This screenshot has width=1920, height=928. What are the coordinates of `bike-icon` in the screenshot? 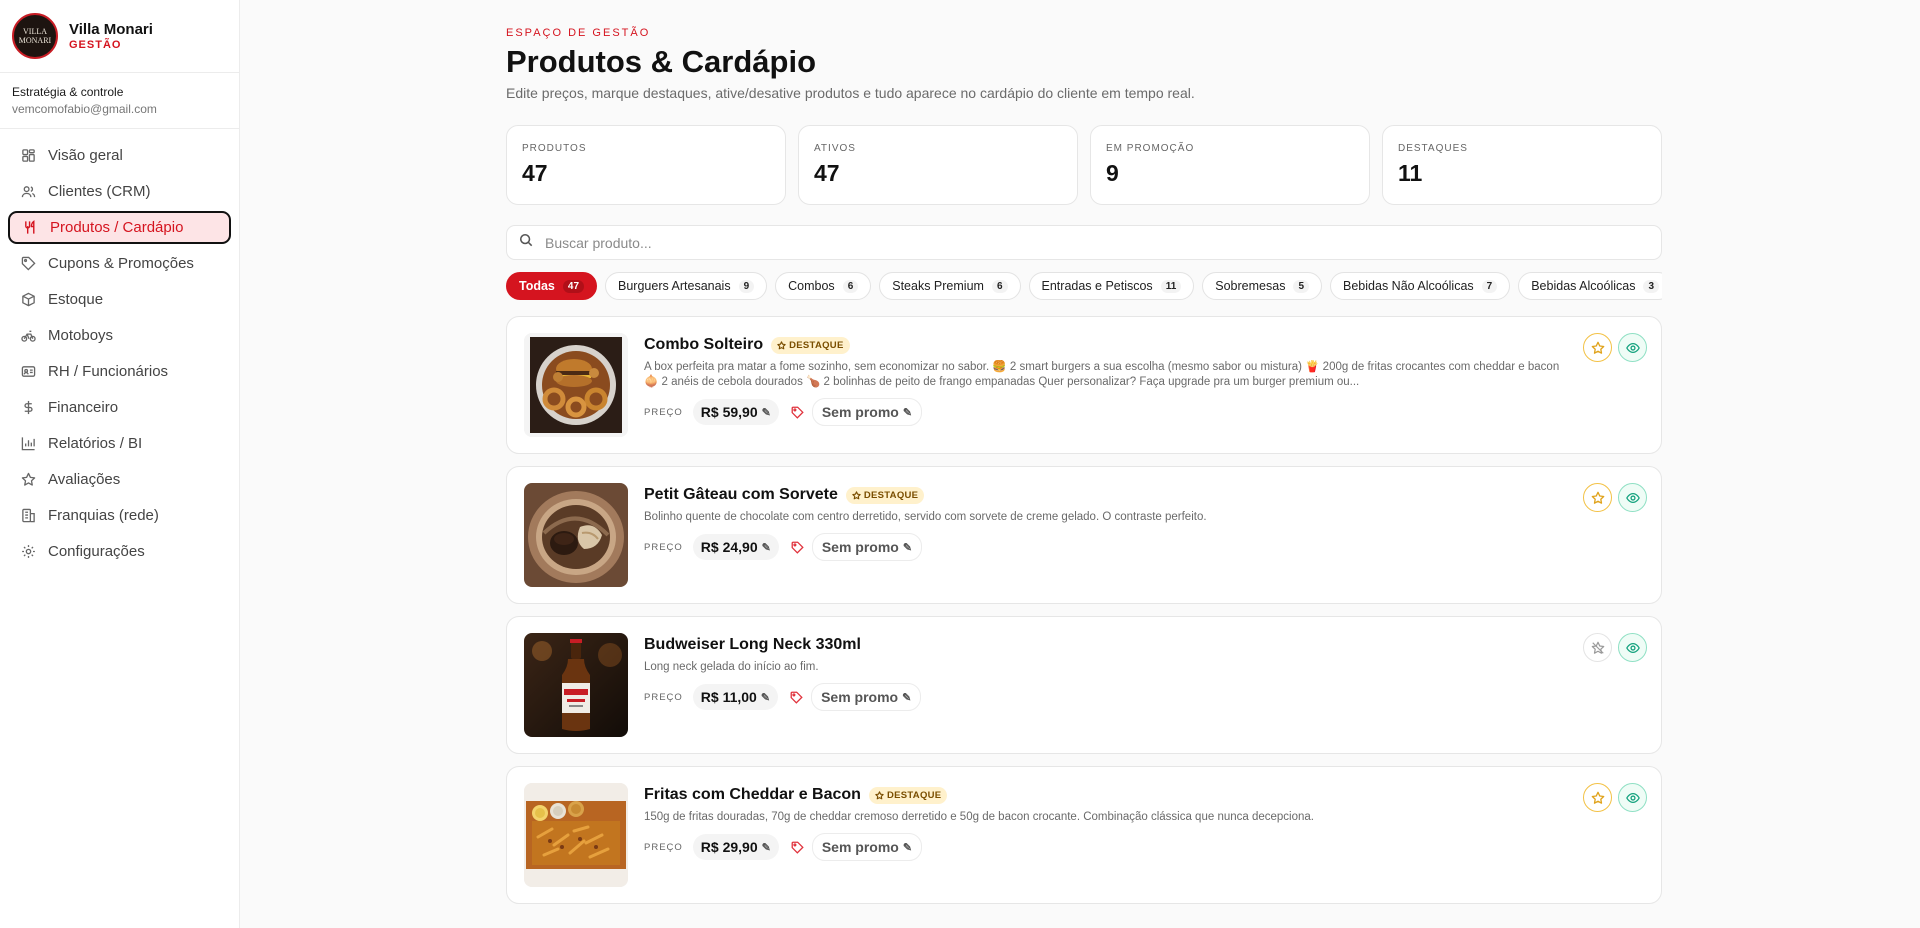 It's located at (28, 336).